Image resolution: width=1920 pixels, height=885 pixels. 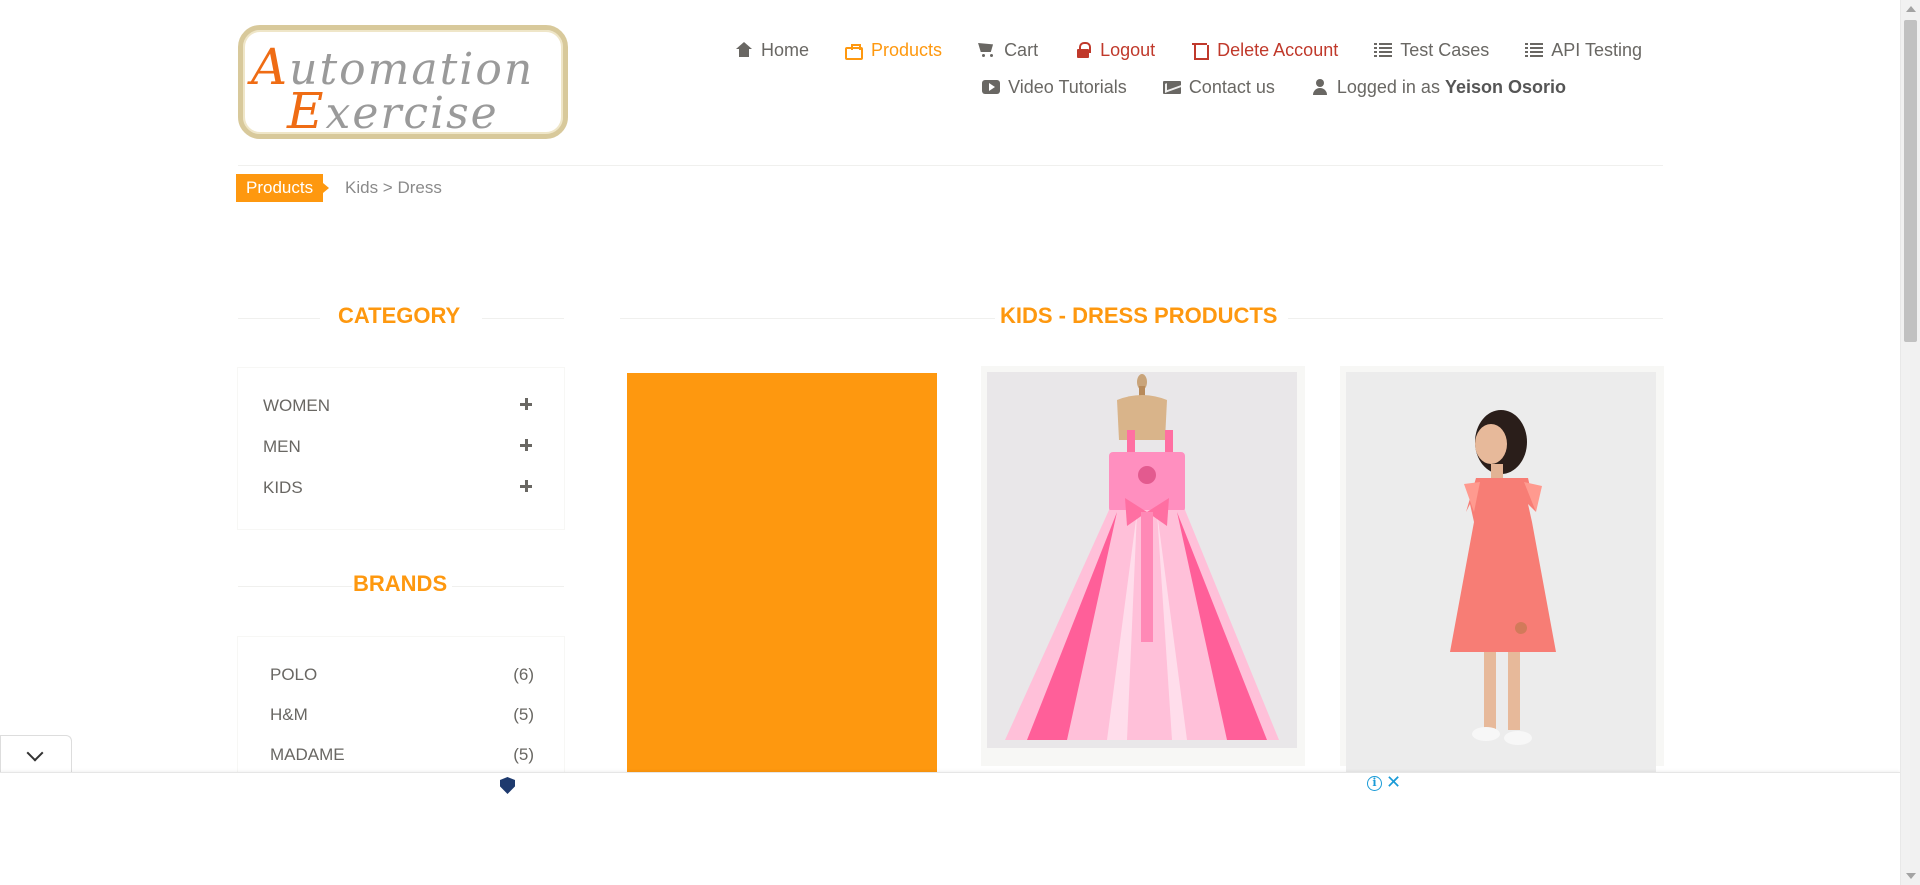 I want to click on category-women: WOMEN, so click(x=296, y=406).